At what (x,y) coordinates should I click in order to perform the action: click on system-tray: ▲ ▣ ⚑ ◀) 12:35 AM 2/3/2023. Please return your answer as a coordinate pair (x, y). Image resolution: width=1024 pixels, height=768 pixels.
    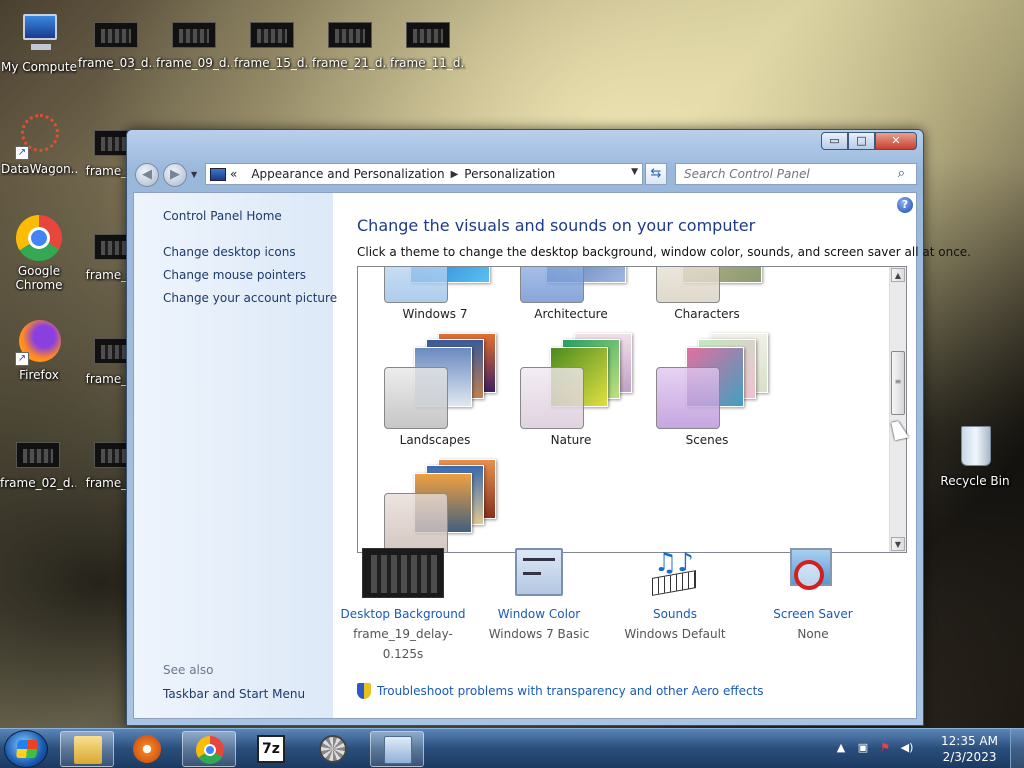
    Looking at the image, I should click on (929, 748).